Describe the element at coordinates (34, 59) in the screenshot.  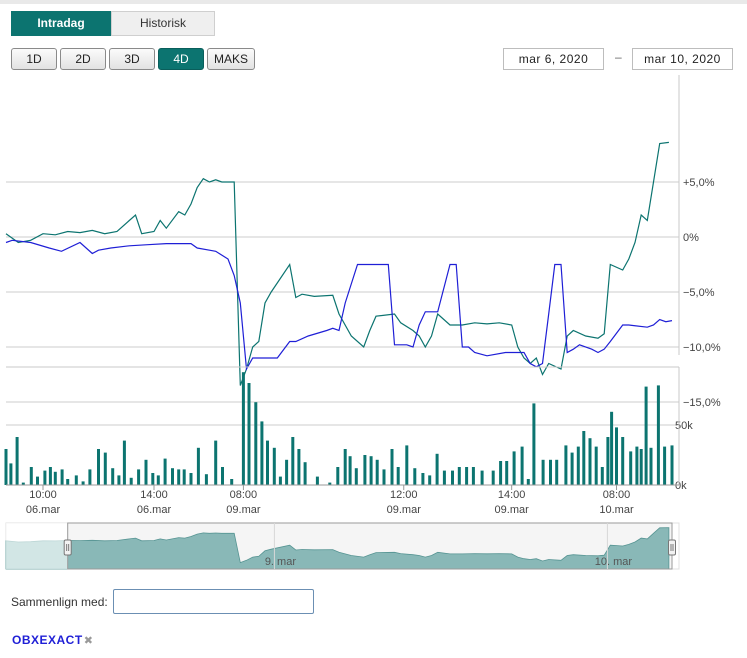
I see `range-1d-button: 1D` at that location.